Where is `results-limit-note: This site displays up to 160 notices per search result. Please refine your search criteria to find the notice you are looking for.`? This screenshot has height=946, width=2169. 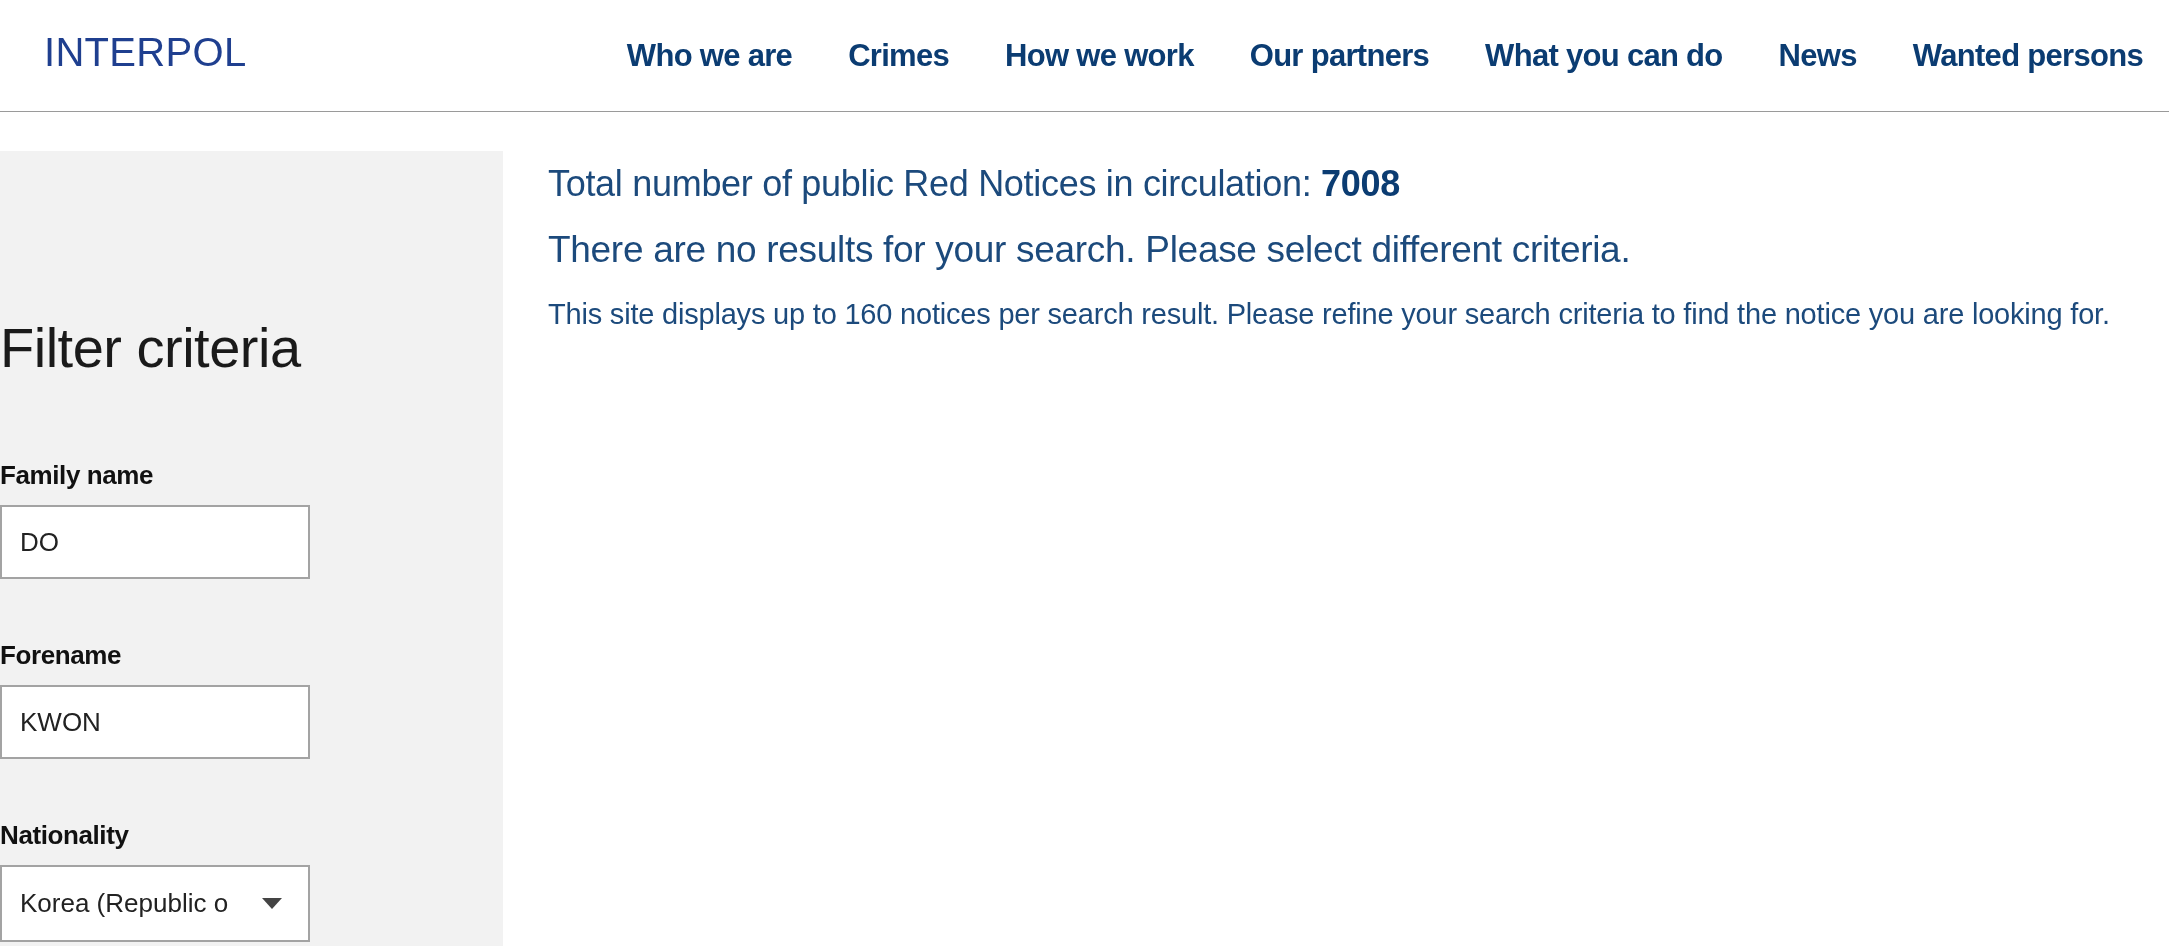 results-limit-note: This site displays up to 160 notices per search result. Please refine your search criteria to find the notice you are looking for. is located at coordinates (1329, 314).